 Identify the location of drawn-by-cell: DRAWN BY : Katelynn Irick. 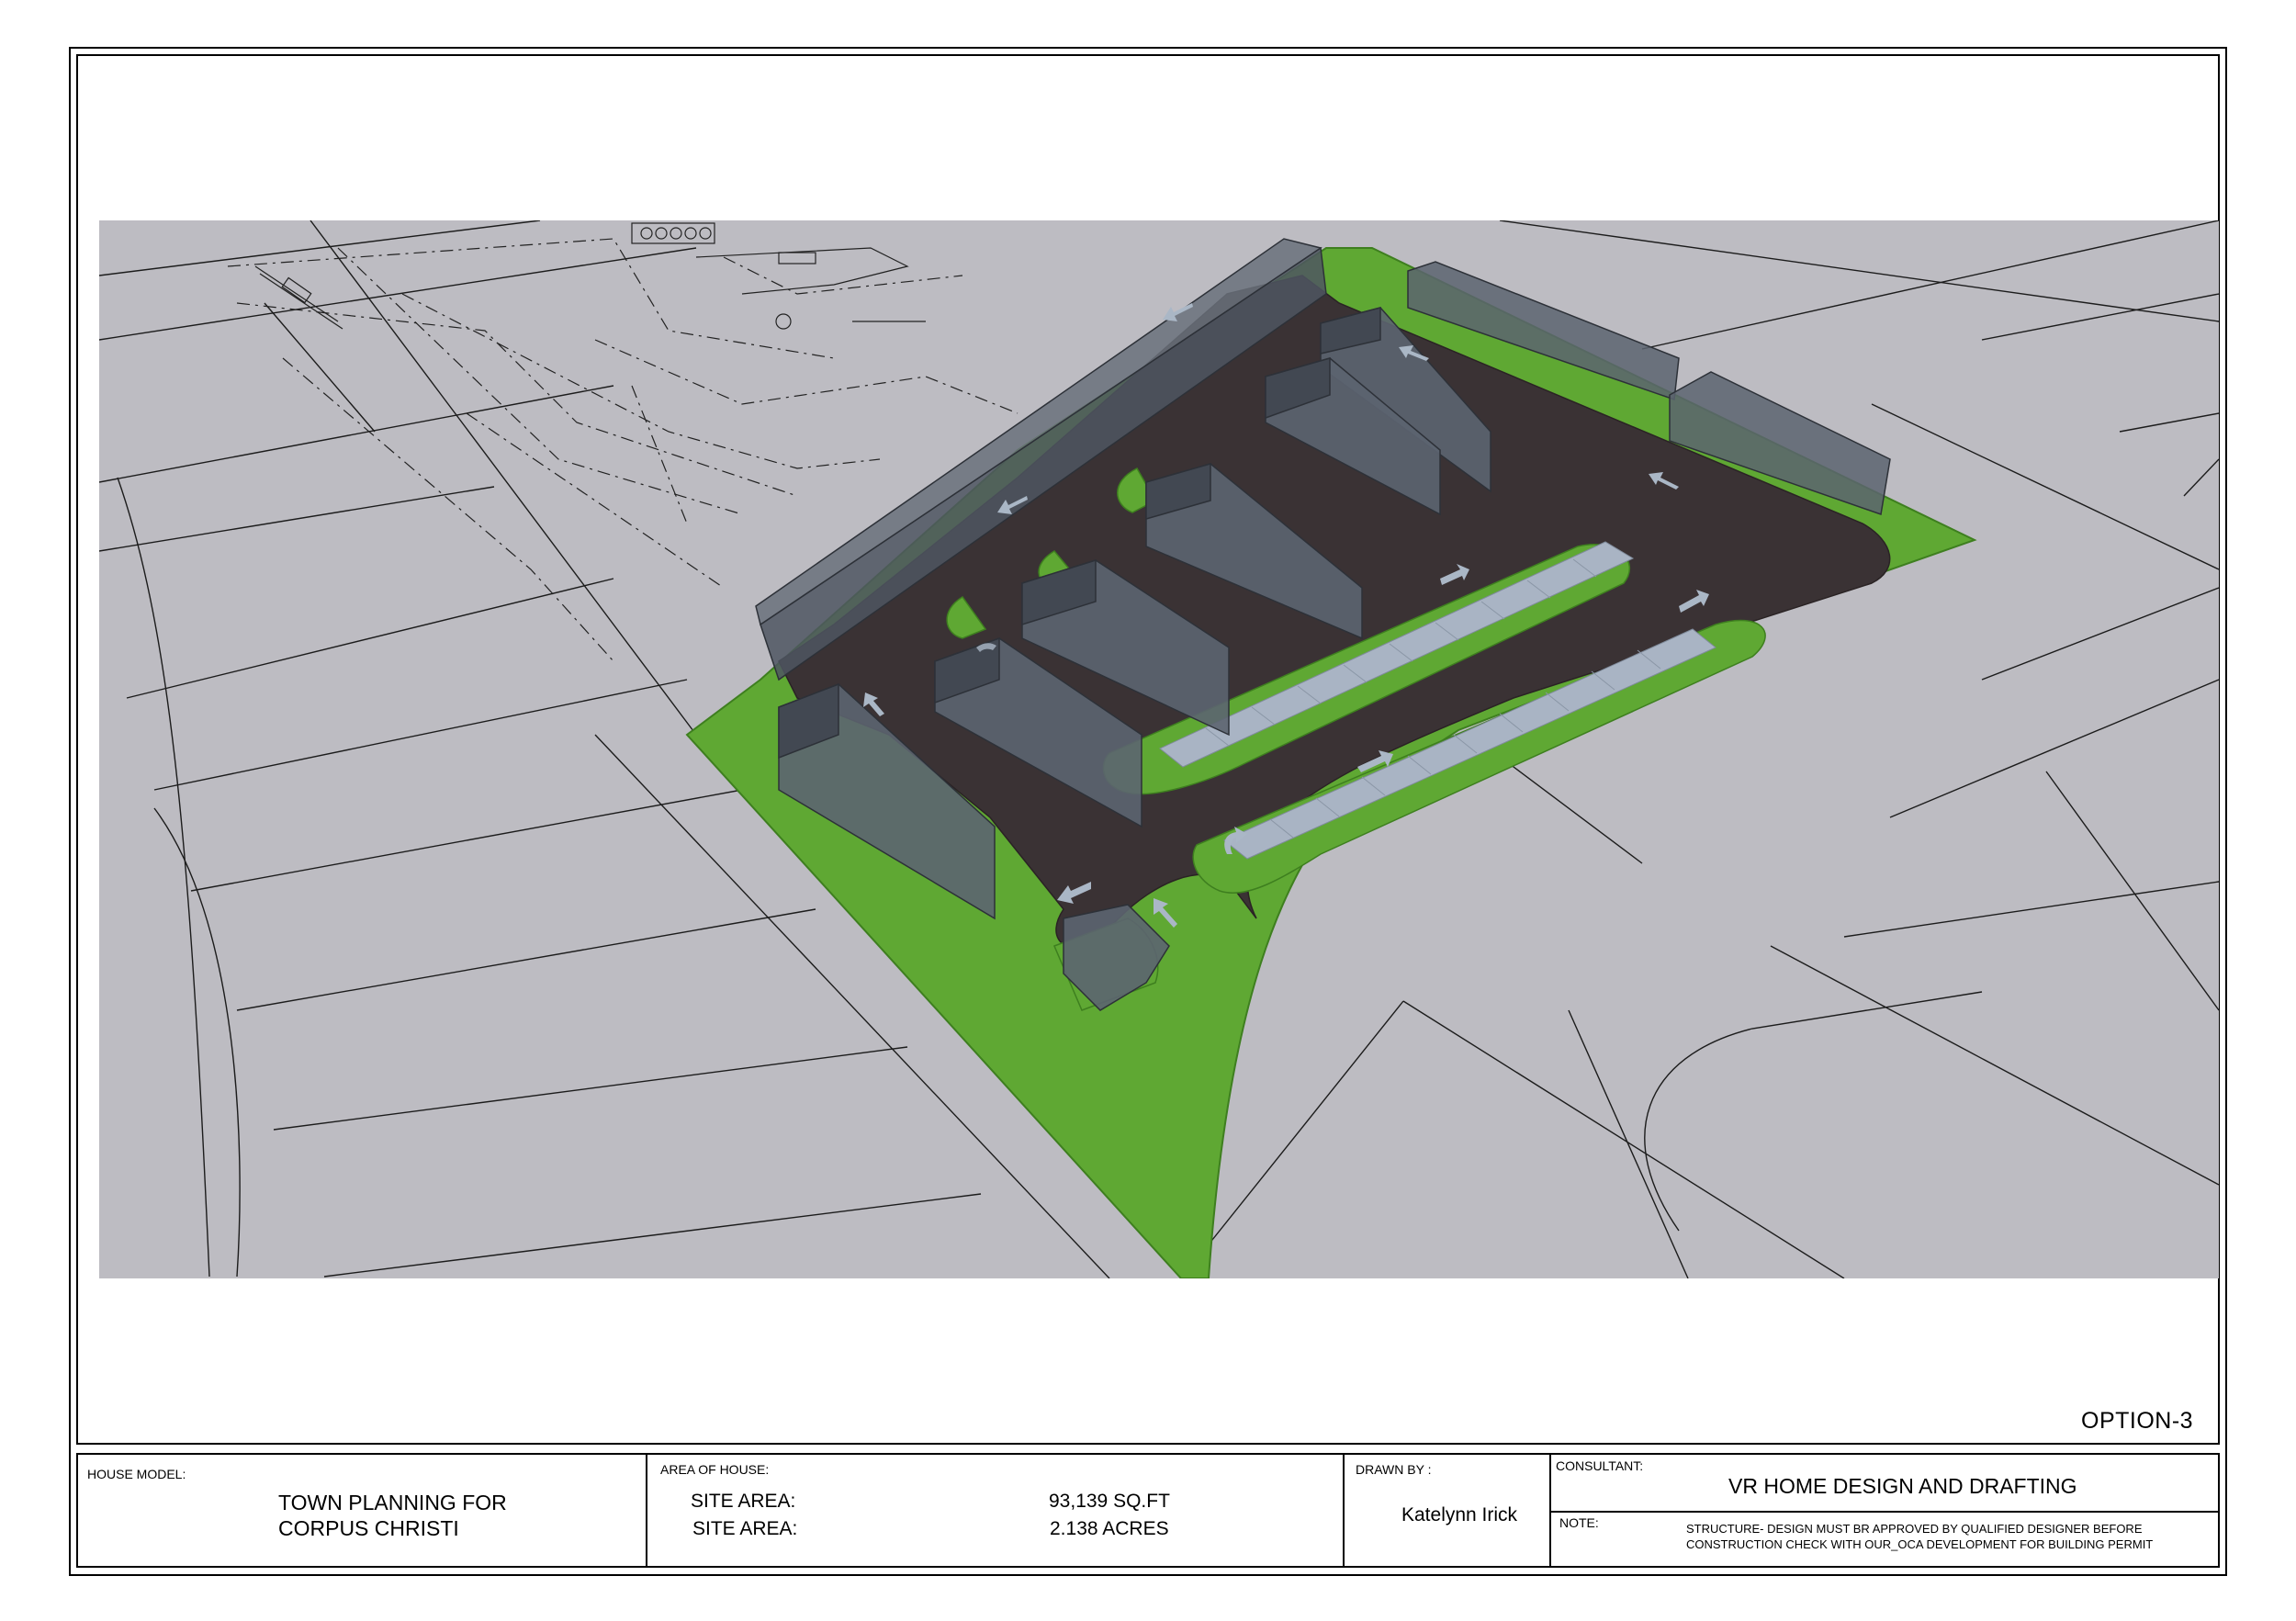
(1448, 1510).